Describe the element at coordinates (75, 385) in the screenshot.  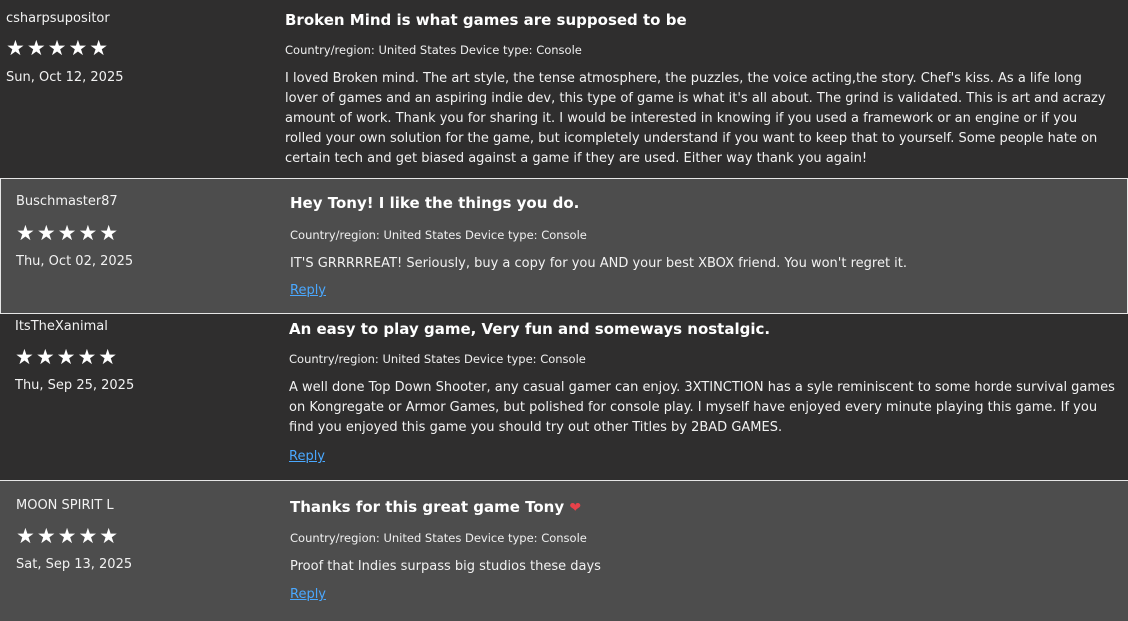
I see `review-date: Thu, Sep 25, 2025` at that location.